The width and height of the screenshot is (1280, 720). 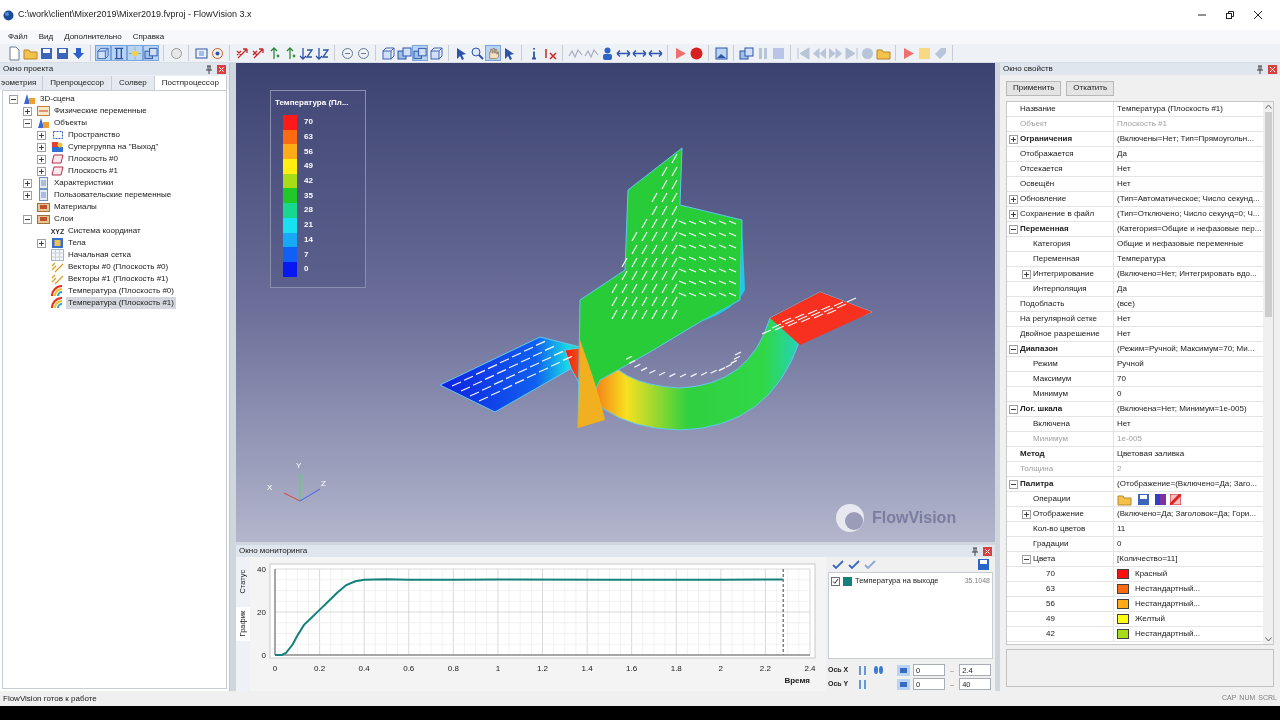 What do you see at coordinates (1268, 214) in the screenshot?
I see `scroll-thumb` at bounding box center [1268, 214].